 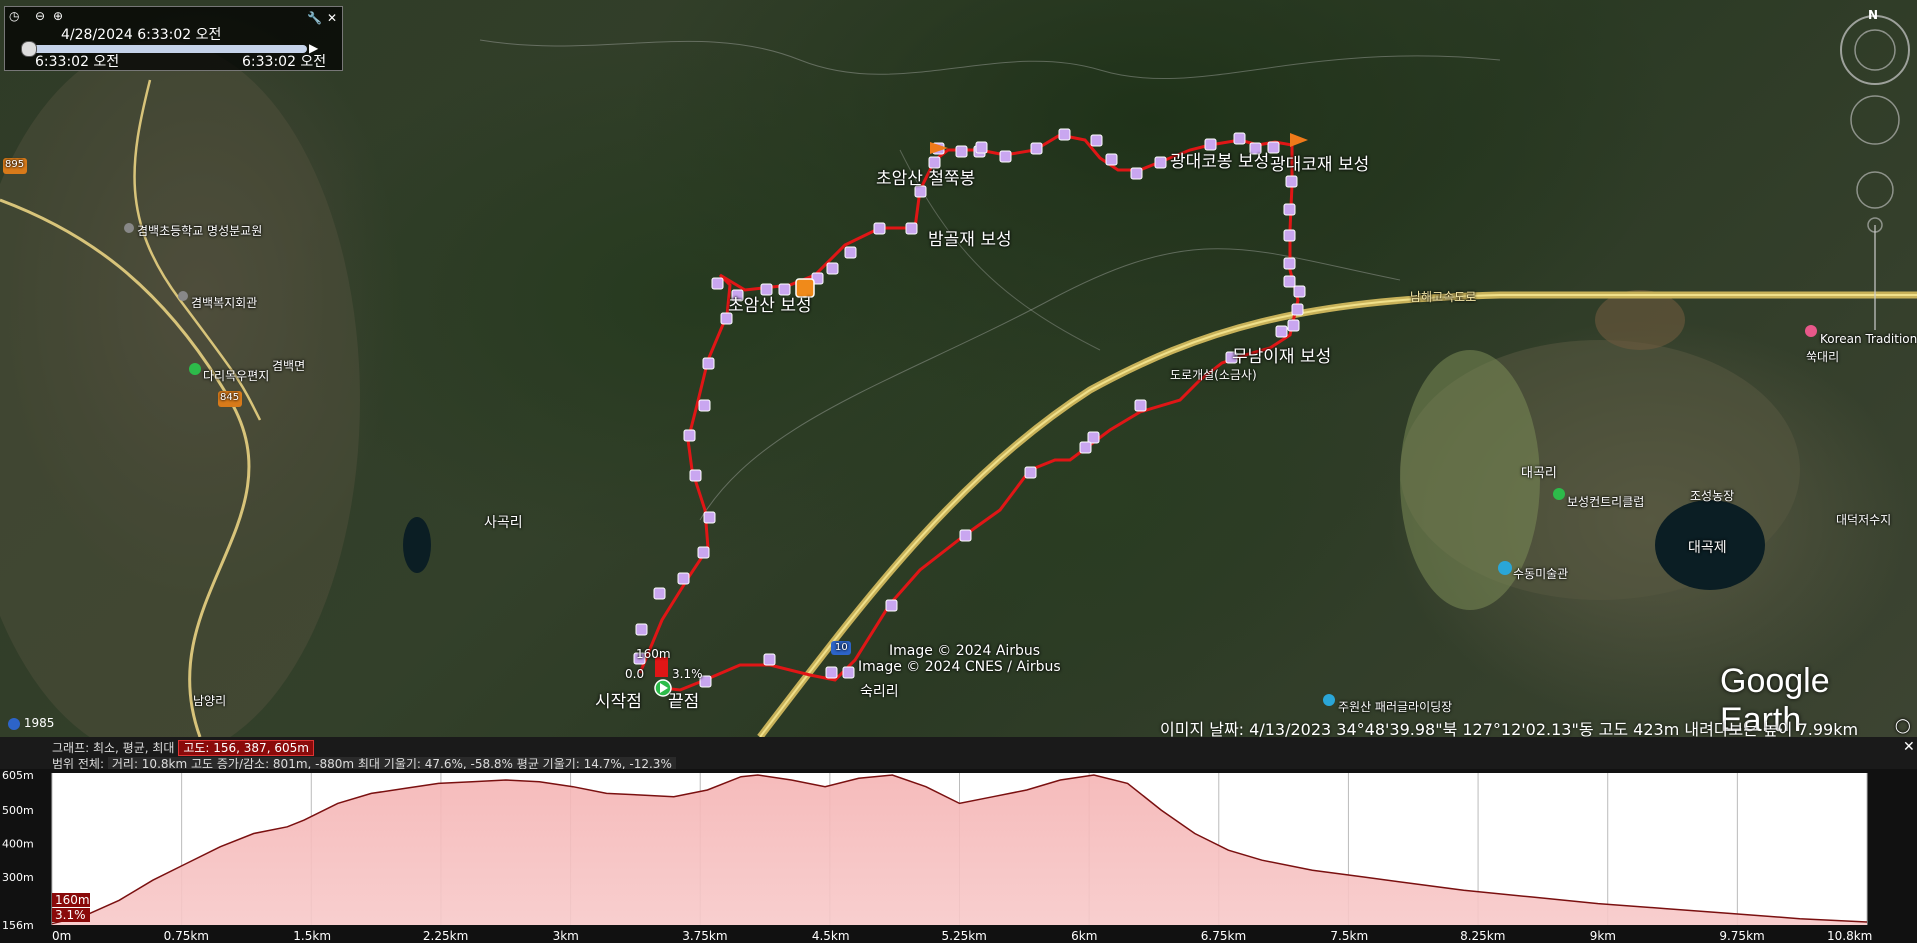 What do you see at coordinates (964, 936) in the screenshot?
I see `x-tick-label: 5.25km` at bounding box center [964, 936].